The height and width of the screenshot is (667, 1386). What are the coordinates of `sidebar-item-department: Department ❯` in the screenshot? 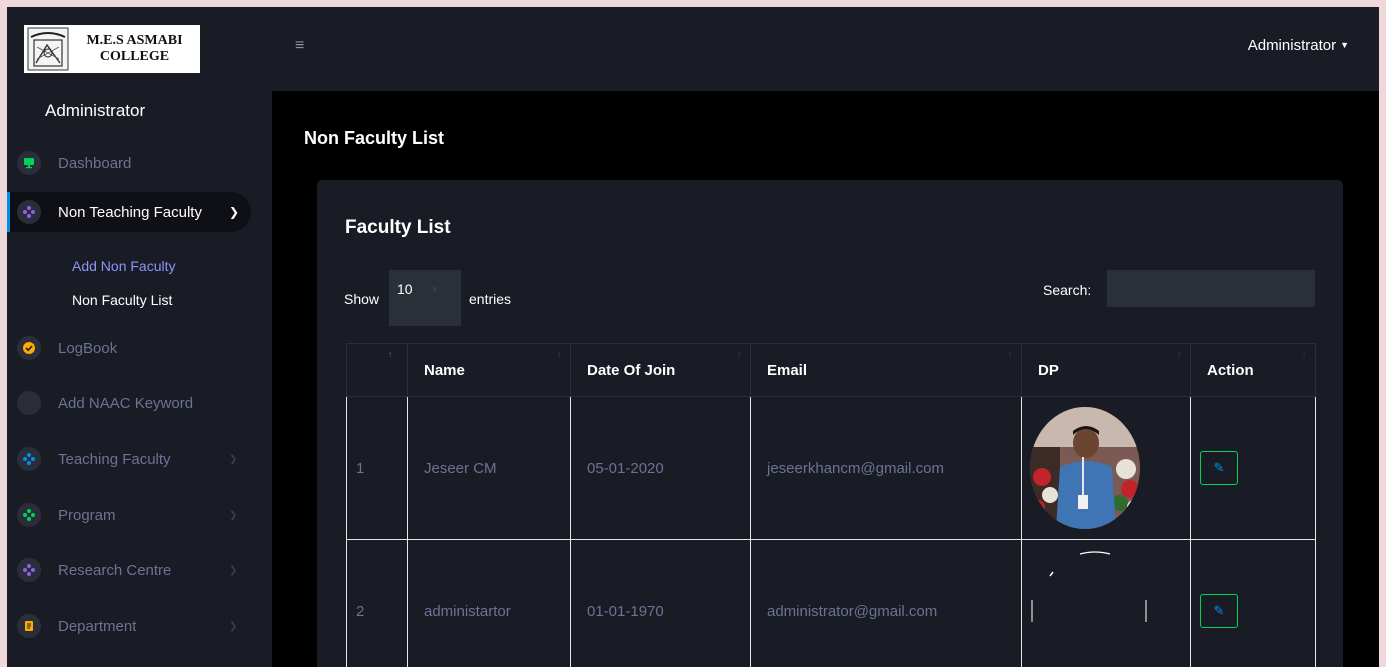 It's located at (139, 626).